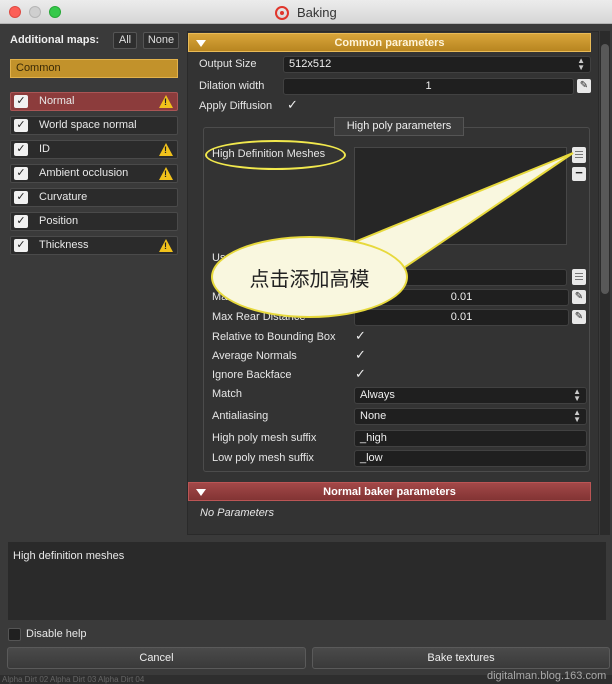  What do you see at coordinates (14, 634) in the screenshot?
I see `disable-help-checkbox` at bounding box center [14, 634].